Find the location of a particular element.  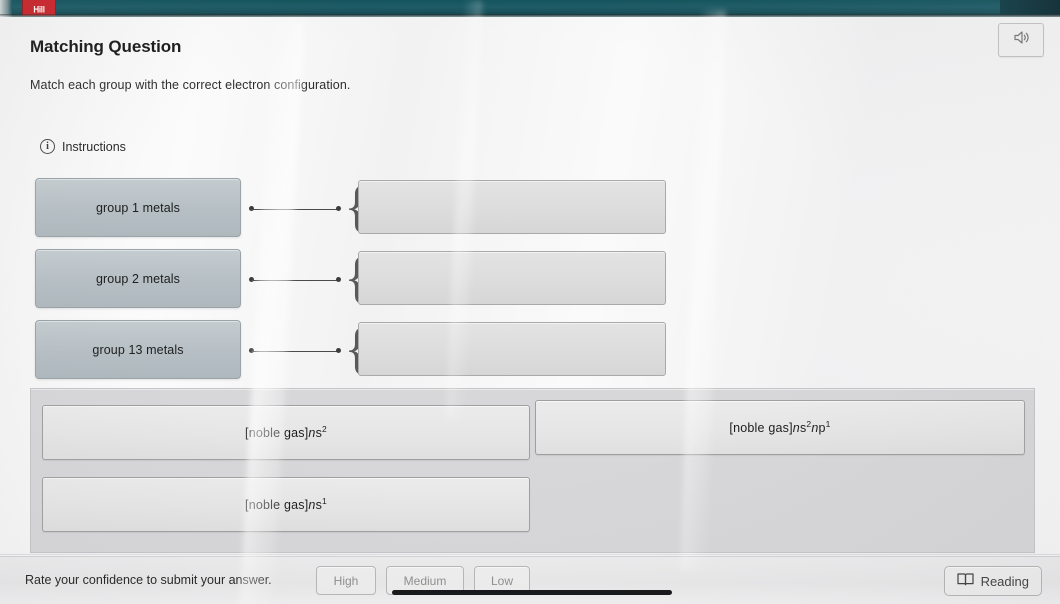

device-top-strip: Hill is located at coordinates (530, 8).